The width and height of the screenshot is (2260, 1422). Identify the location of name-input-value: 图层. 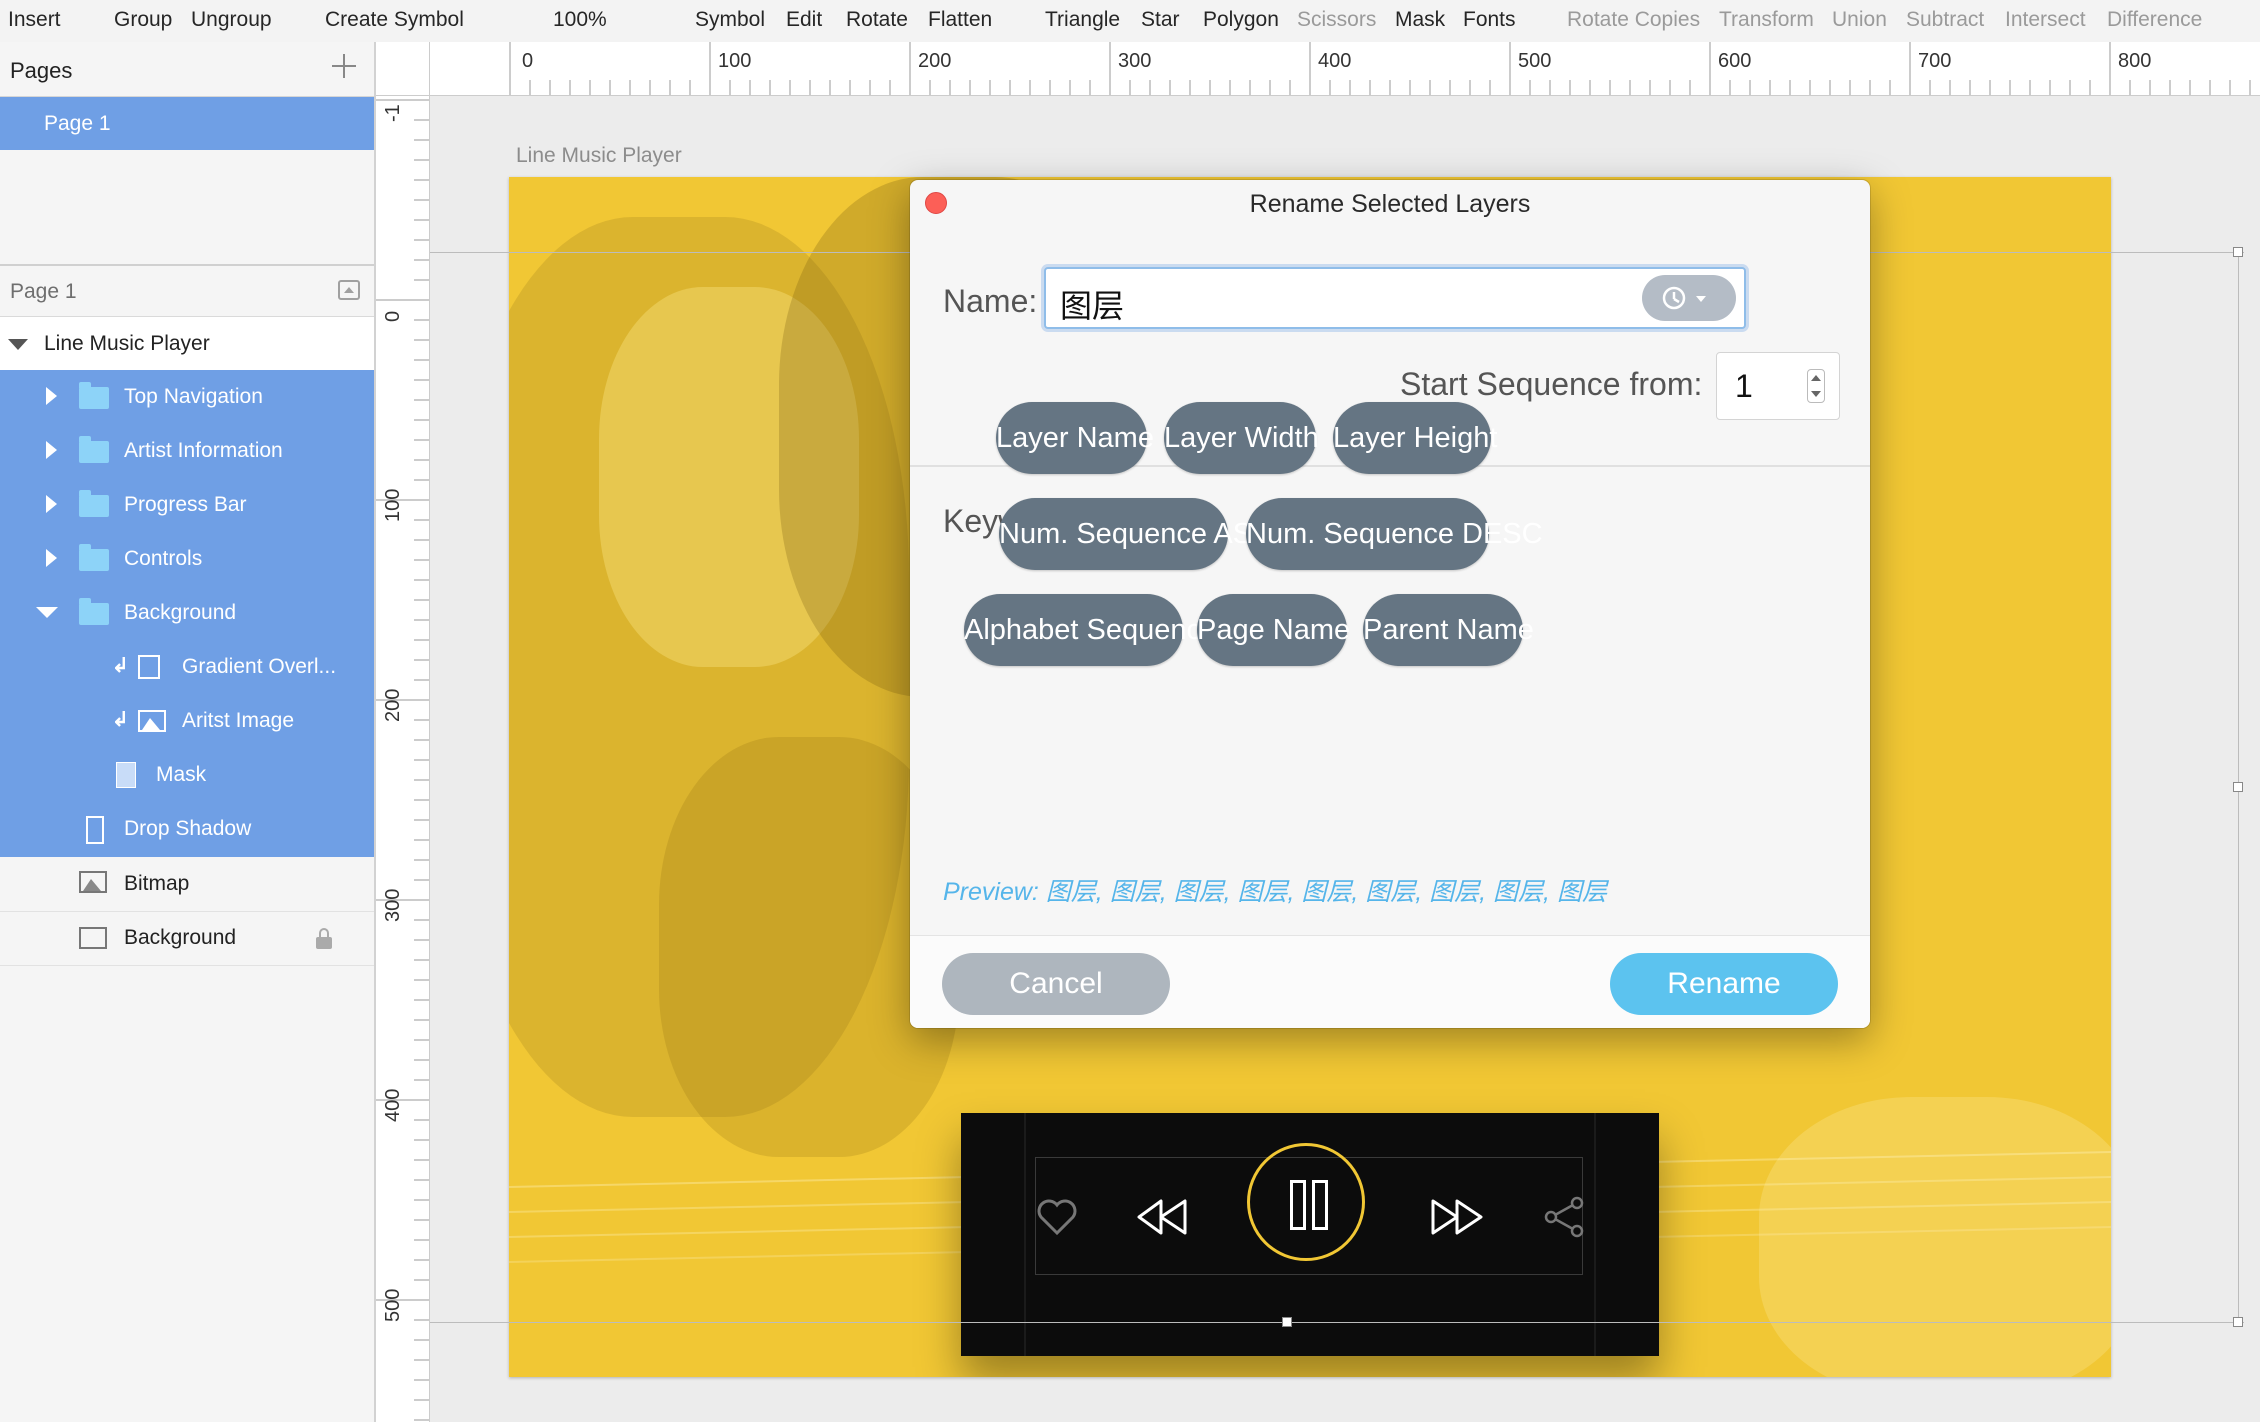
(1092, 306).